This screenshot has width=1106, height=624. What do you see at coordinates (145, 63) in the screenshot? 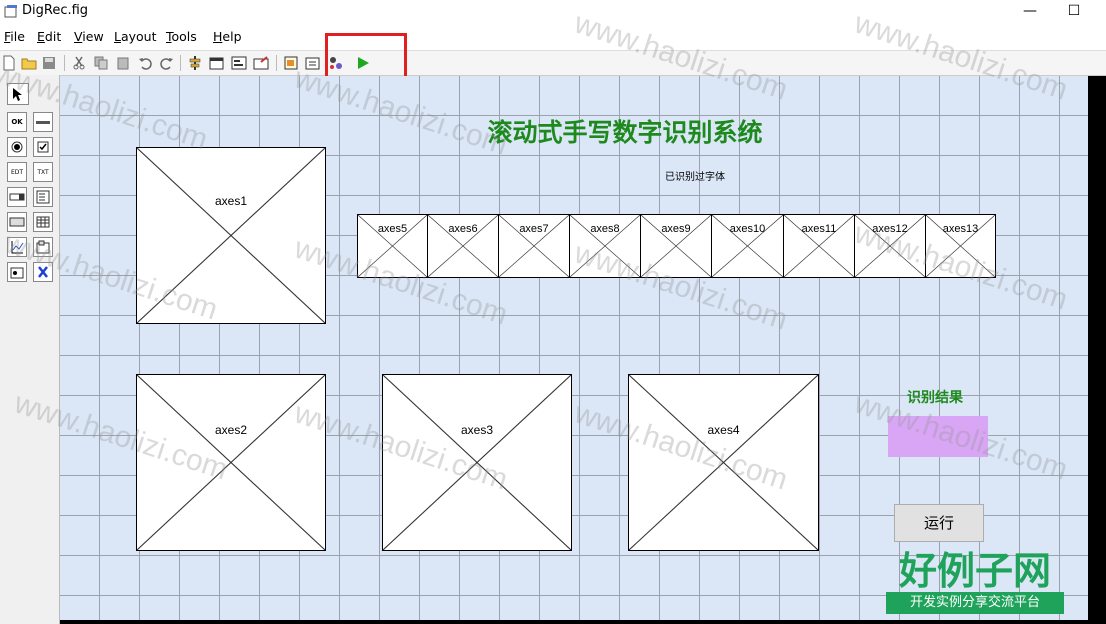
I see `undo-icon` at bounding box center [145, 63].